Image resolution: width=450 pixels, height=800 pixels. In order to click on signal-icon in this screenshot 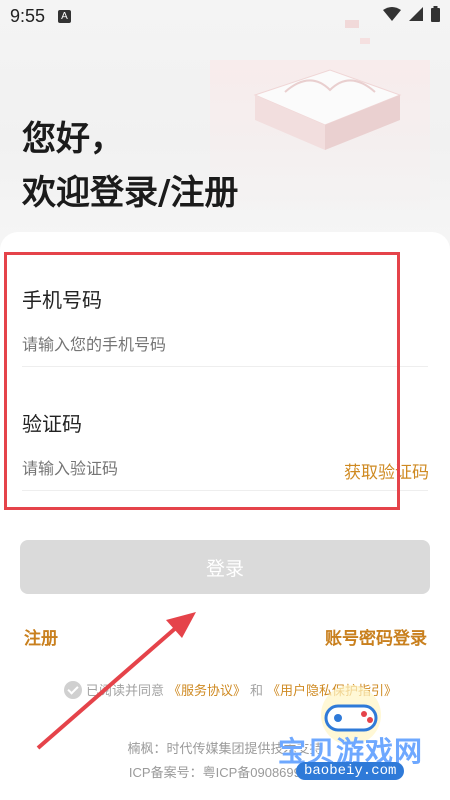, I will do `click(416, 14)`.